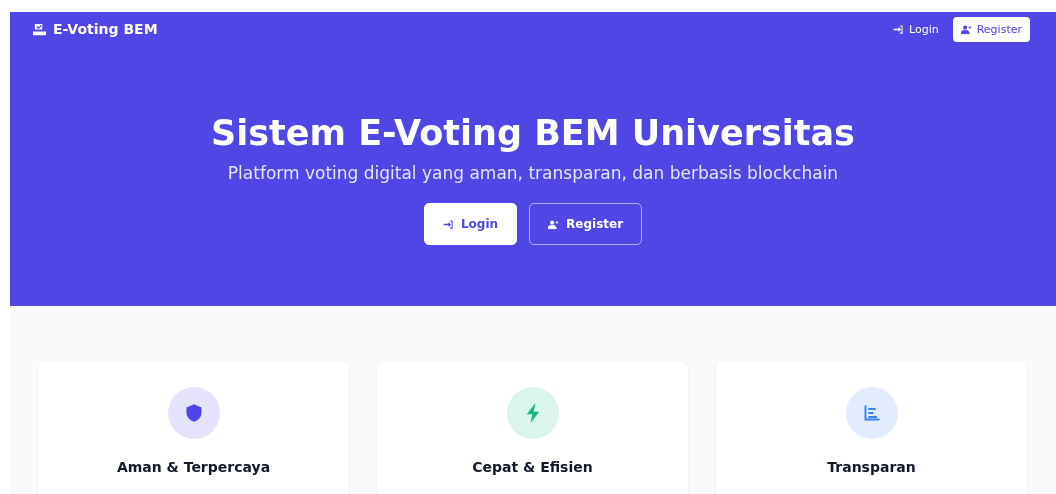  What do you see at coordinates (916, 29) in the screenshot?
I see `login-link: Login` at bounding box center [916, 29].